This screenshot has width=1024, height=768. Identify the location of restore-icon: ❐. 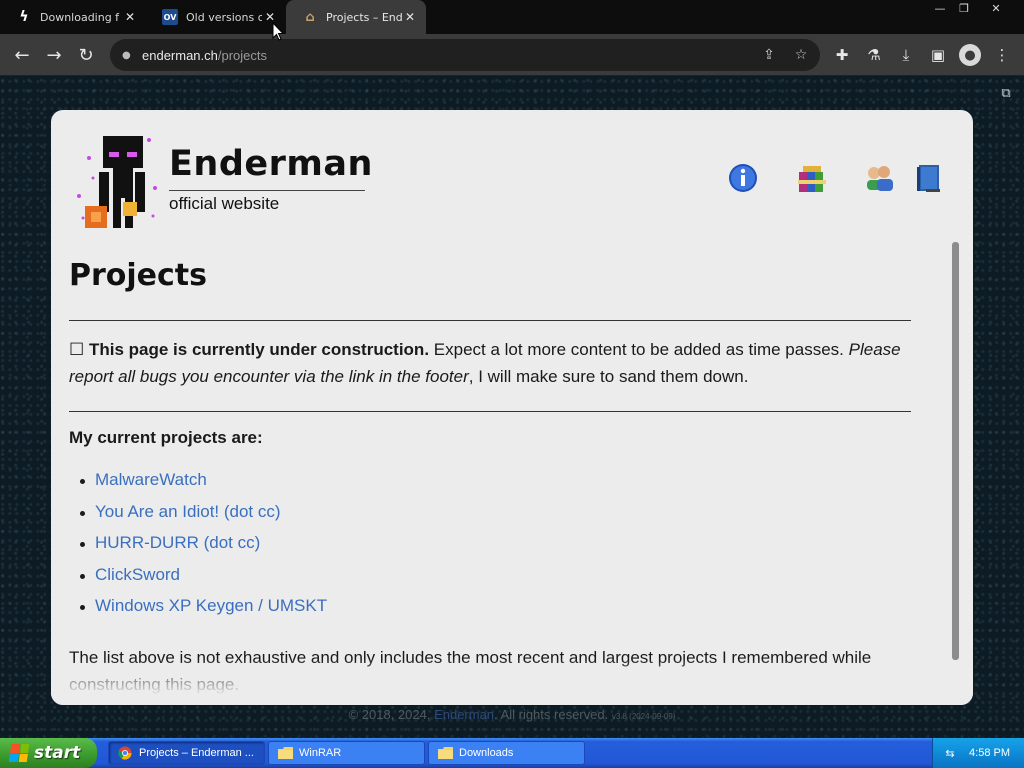
(964, 8).